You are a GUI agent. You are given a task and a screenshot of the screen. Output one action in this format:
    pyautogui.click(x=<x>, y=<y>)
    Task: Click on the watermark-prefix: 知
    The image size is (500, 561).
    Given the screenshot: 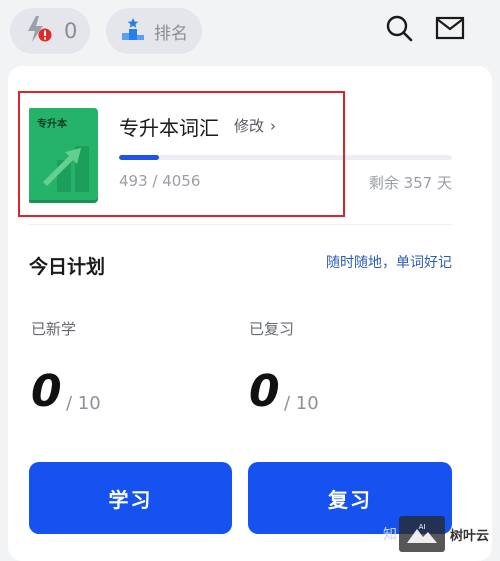 What is the action you would take?
    pyautogui.click(x=390, y=535)
    